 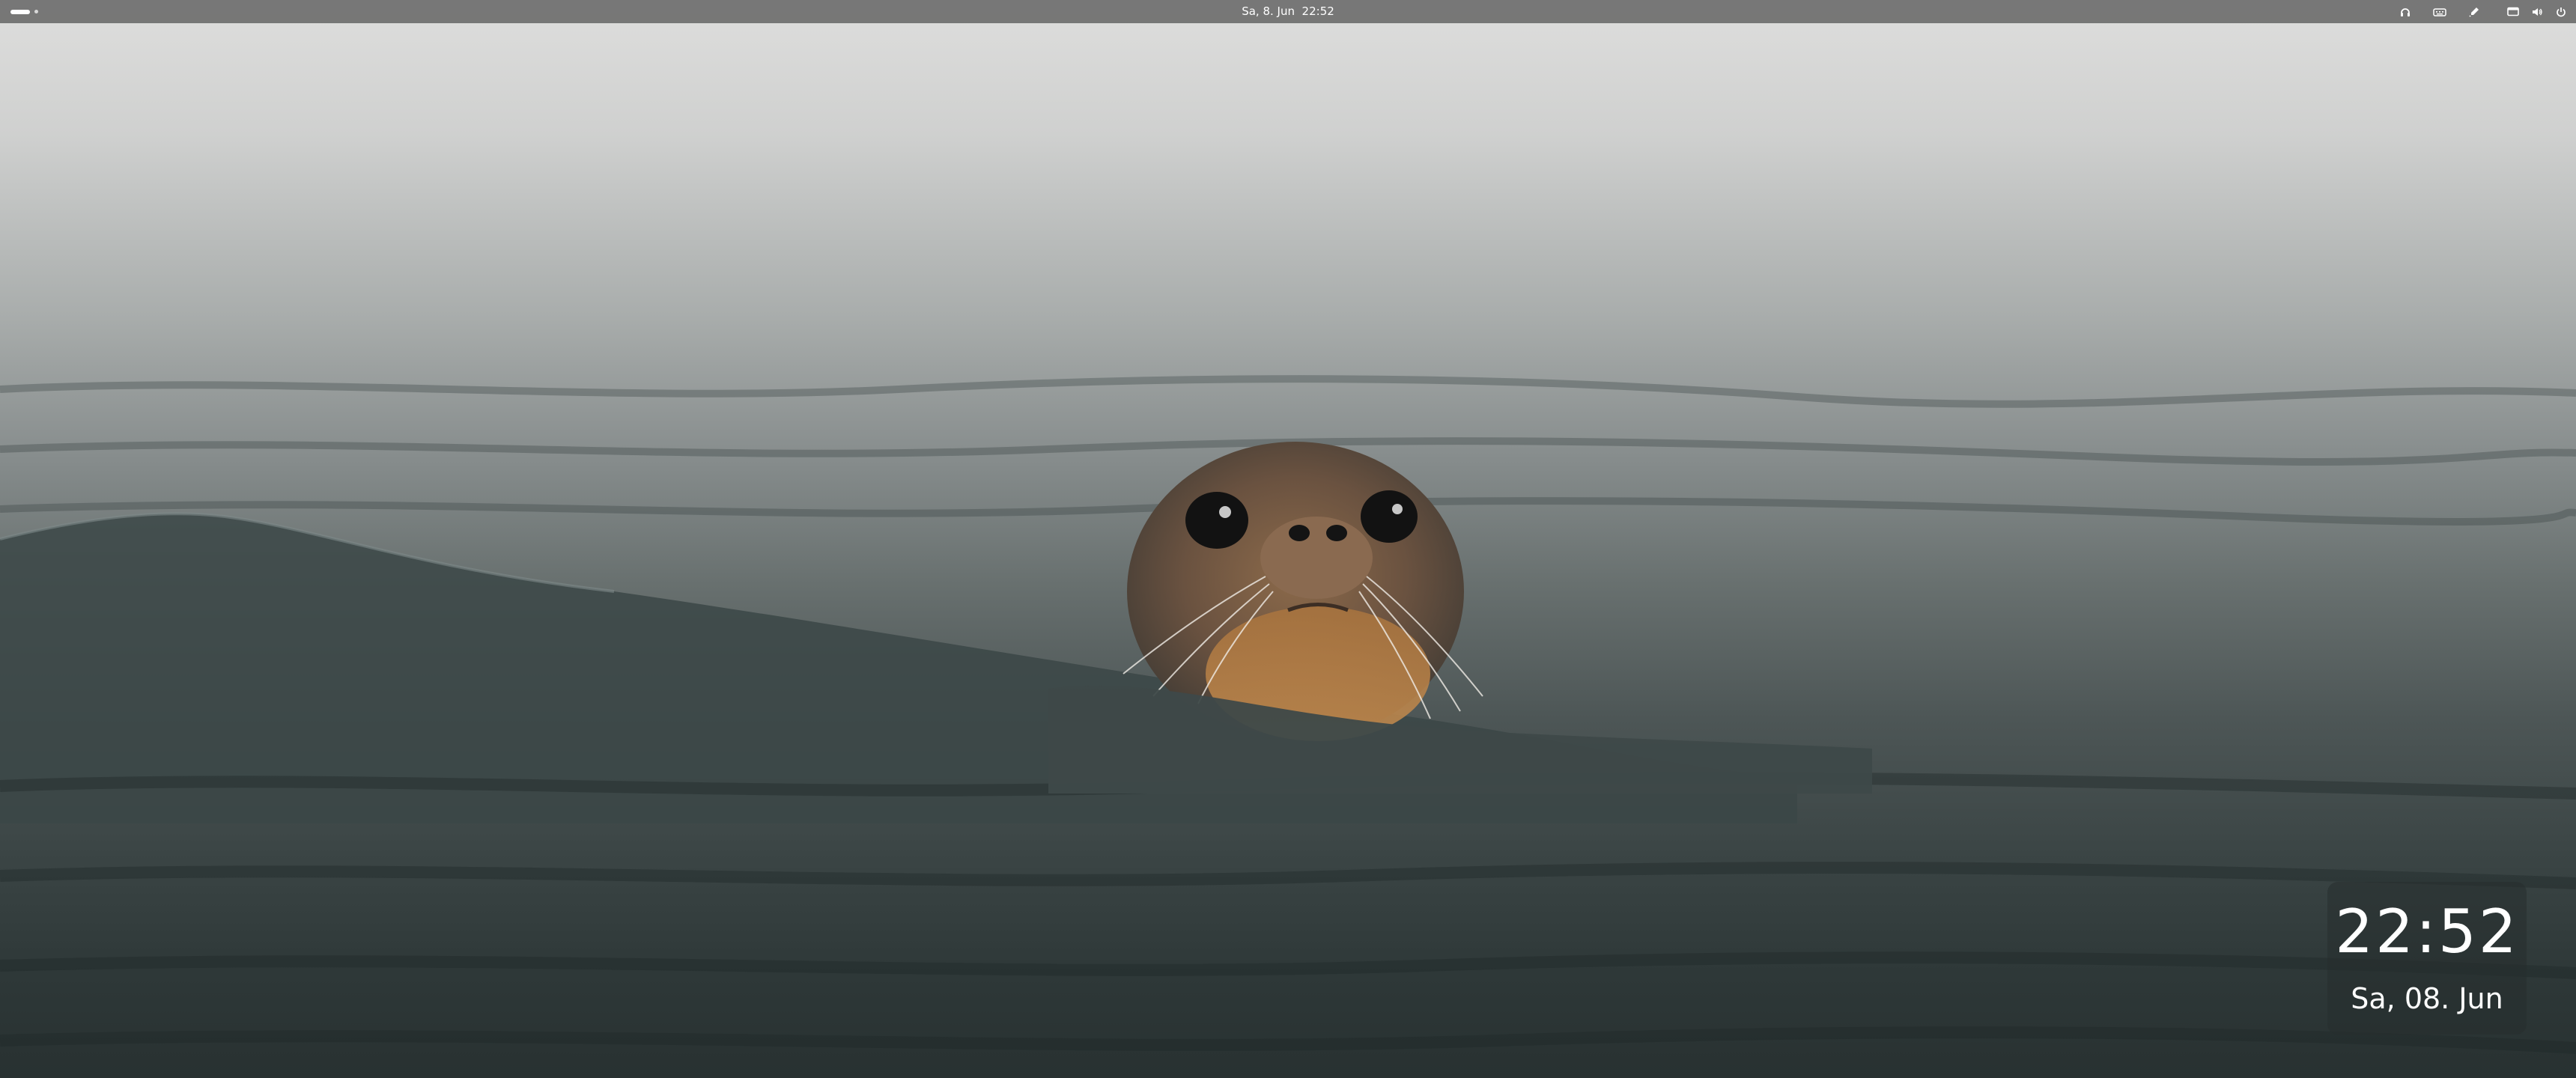 I want to click on system-tray, so click(x=2483, y=11).